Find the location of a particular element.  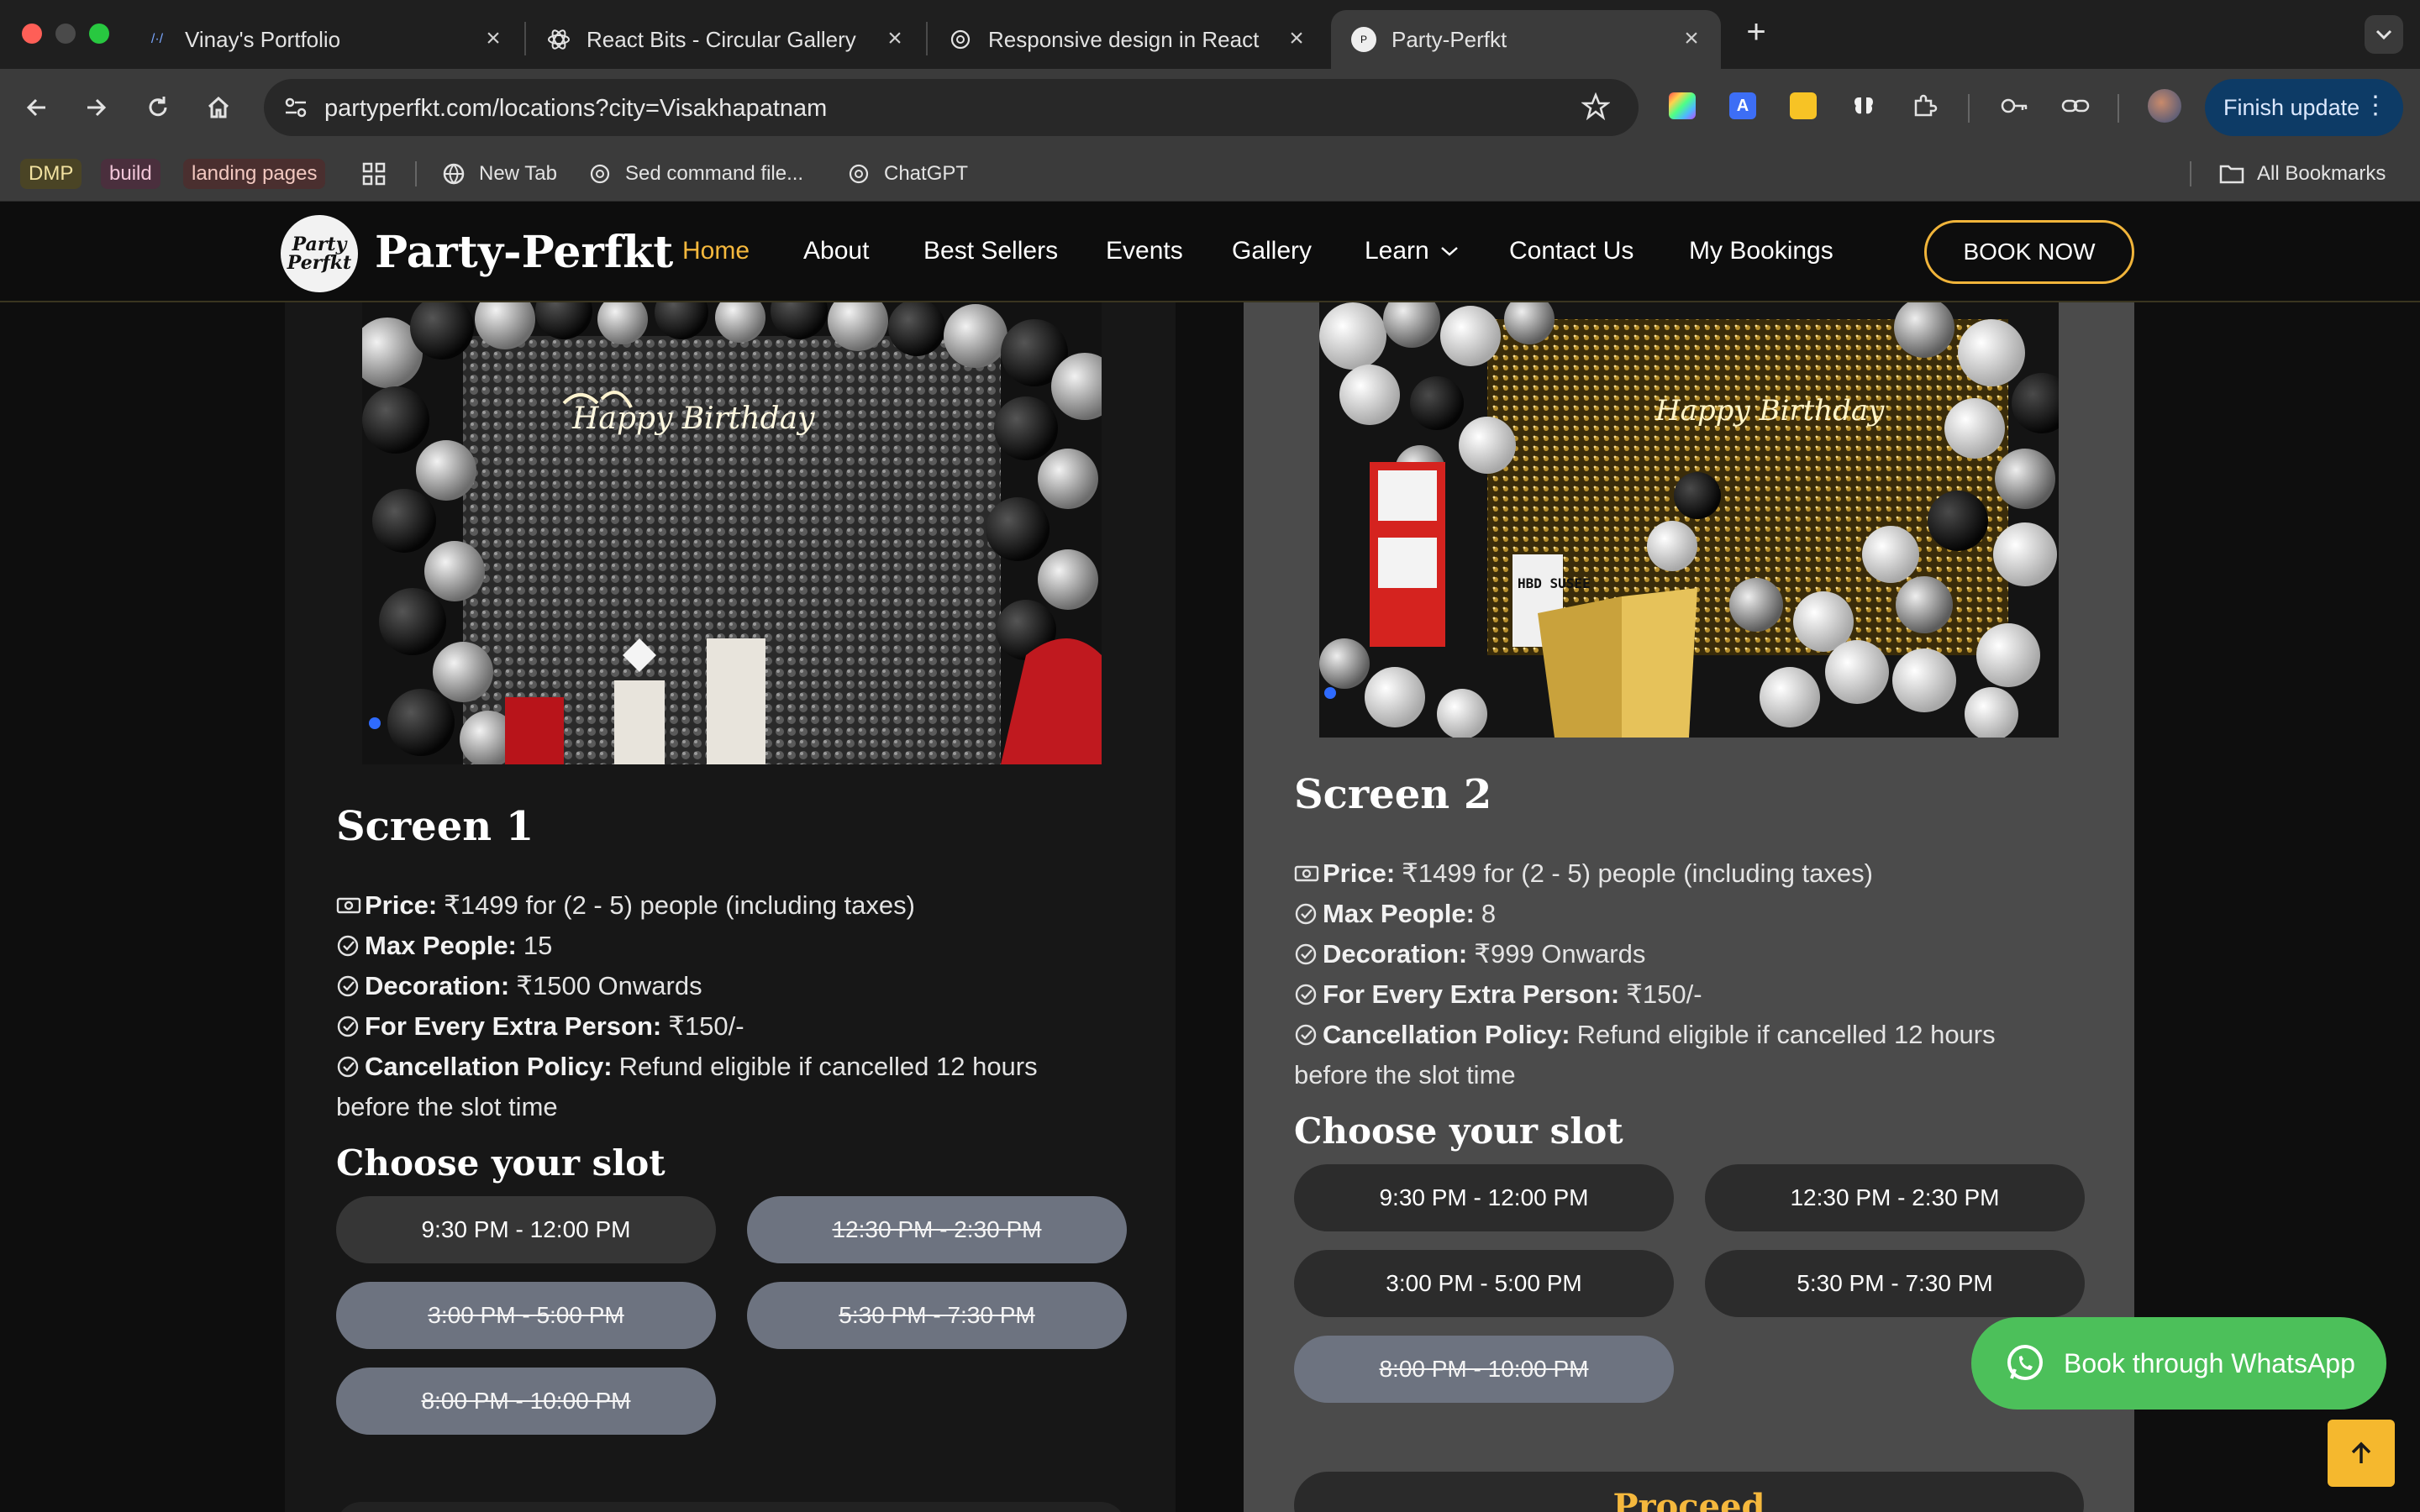

puzzle-extensions-icon is located at coordinates (1924, 105).